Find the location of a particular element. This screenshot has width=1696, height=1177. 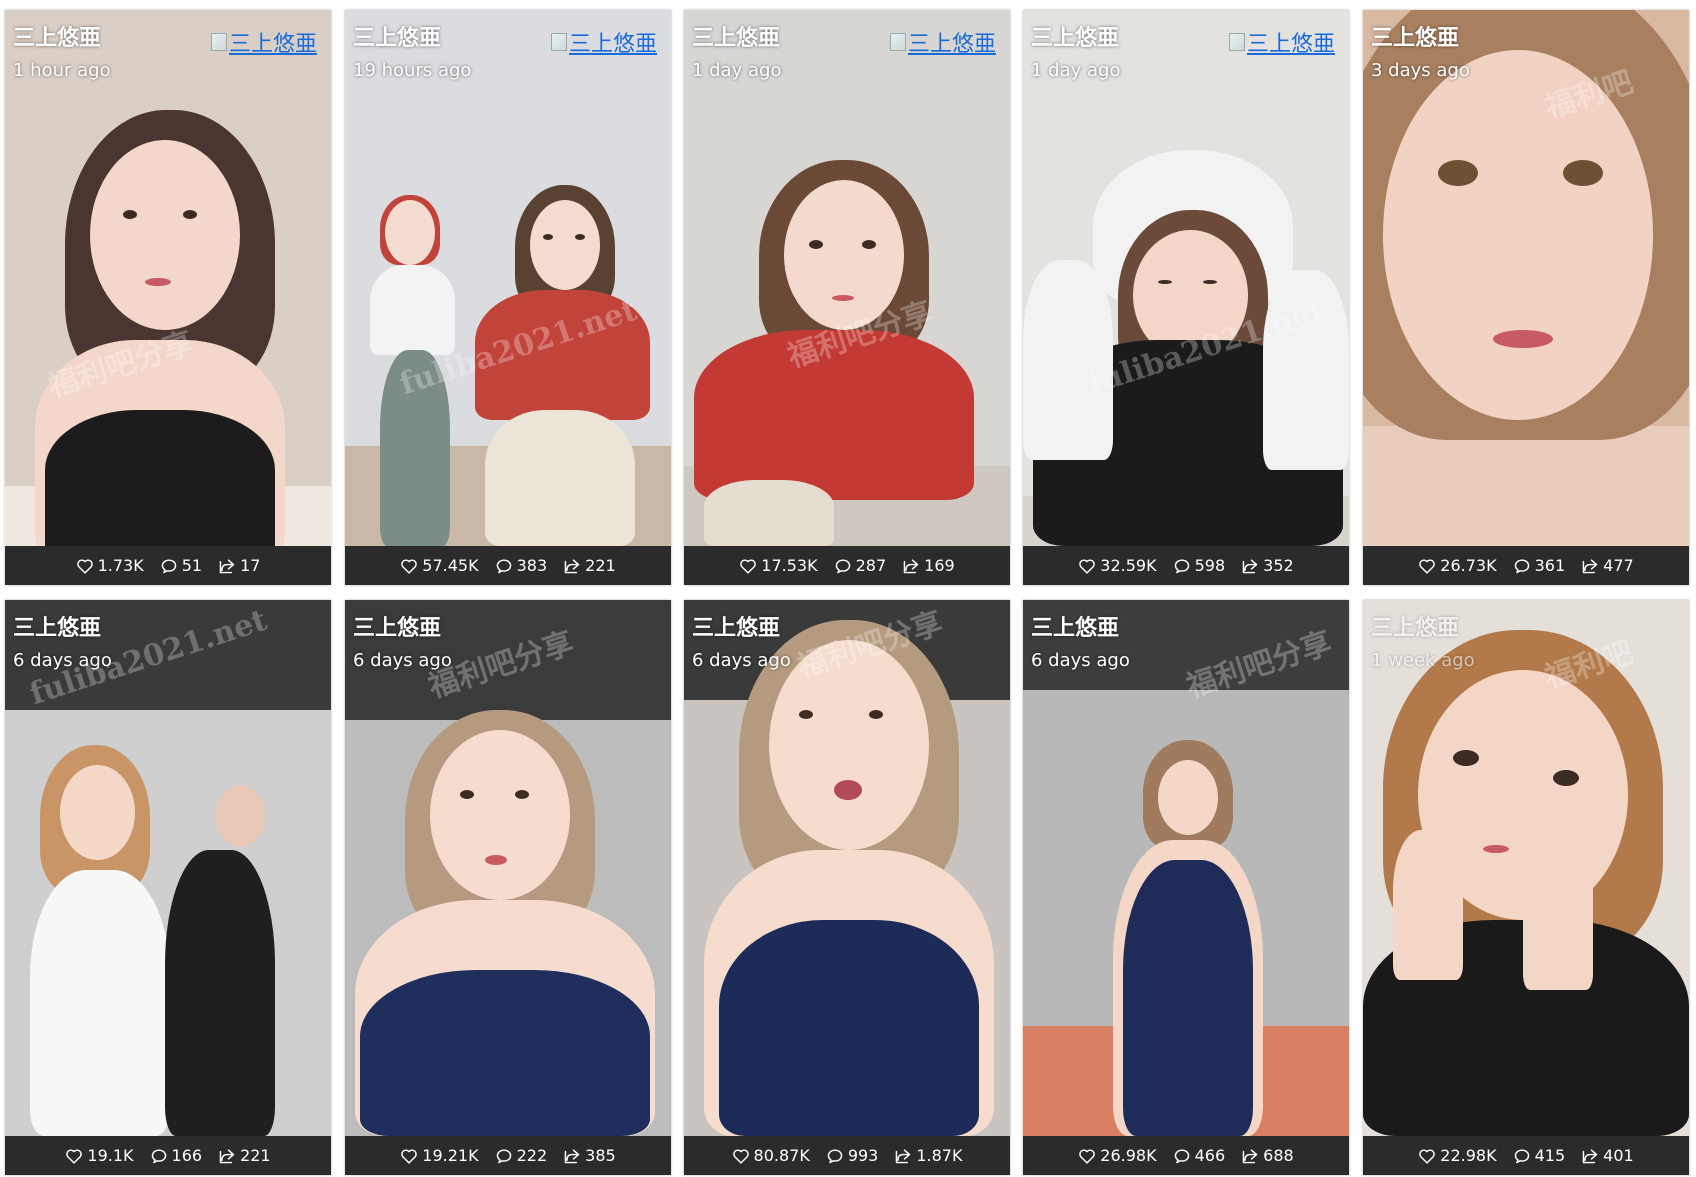

share-count: 1.87K is located at coordinates (928, 1155).